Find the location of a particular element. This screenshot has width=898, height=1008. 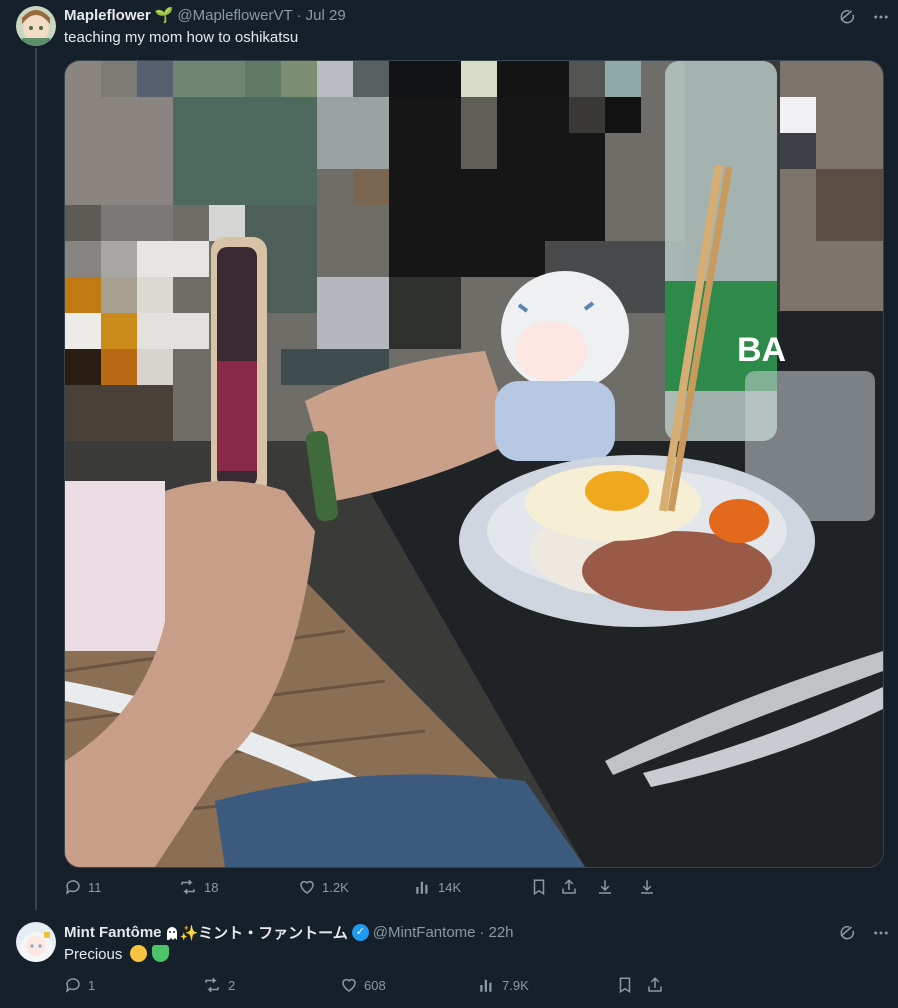

tweet-header: Mapleflower 🌱 @MapleflowerVT · Jul 29 is located at coordinates (205, 15).